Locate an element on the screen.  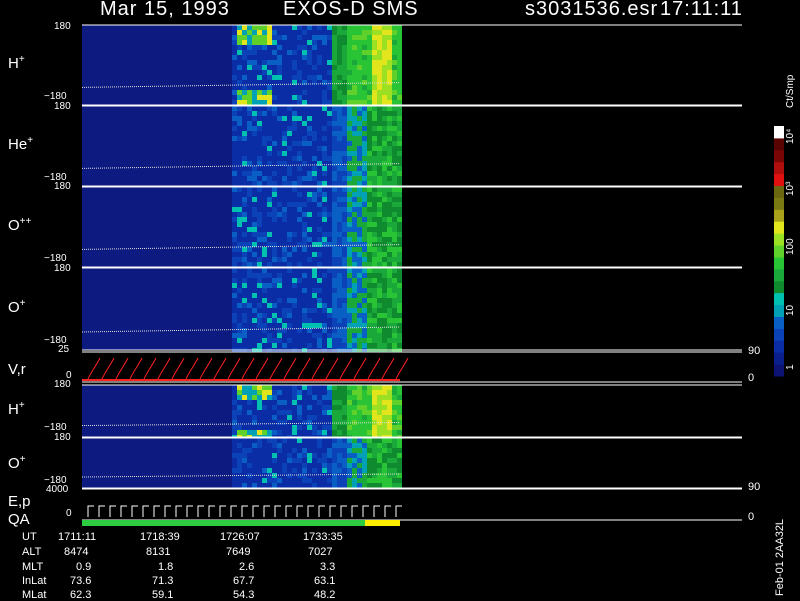
ep-step is located at coordinates (332, 511).